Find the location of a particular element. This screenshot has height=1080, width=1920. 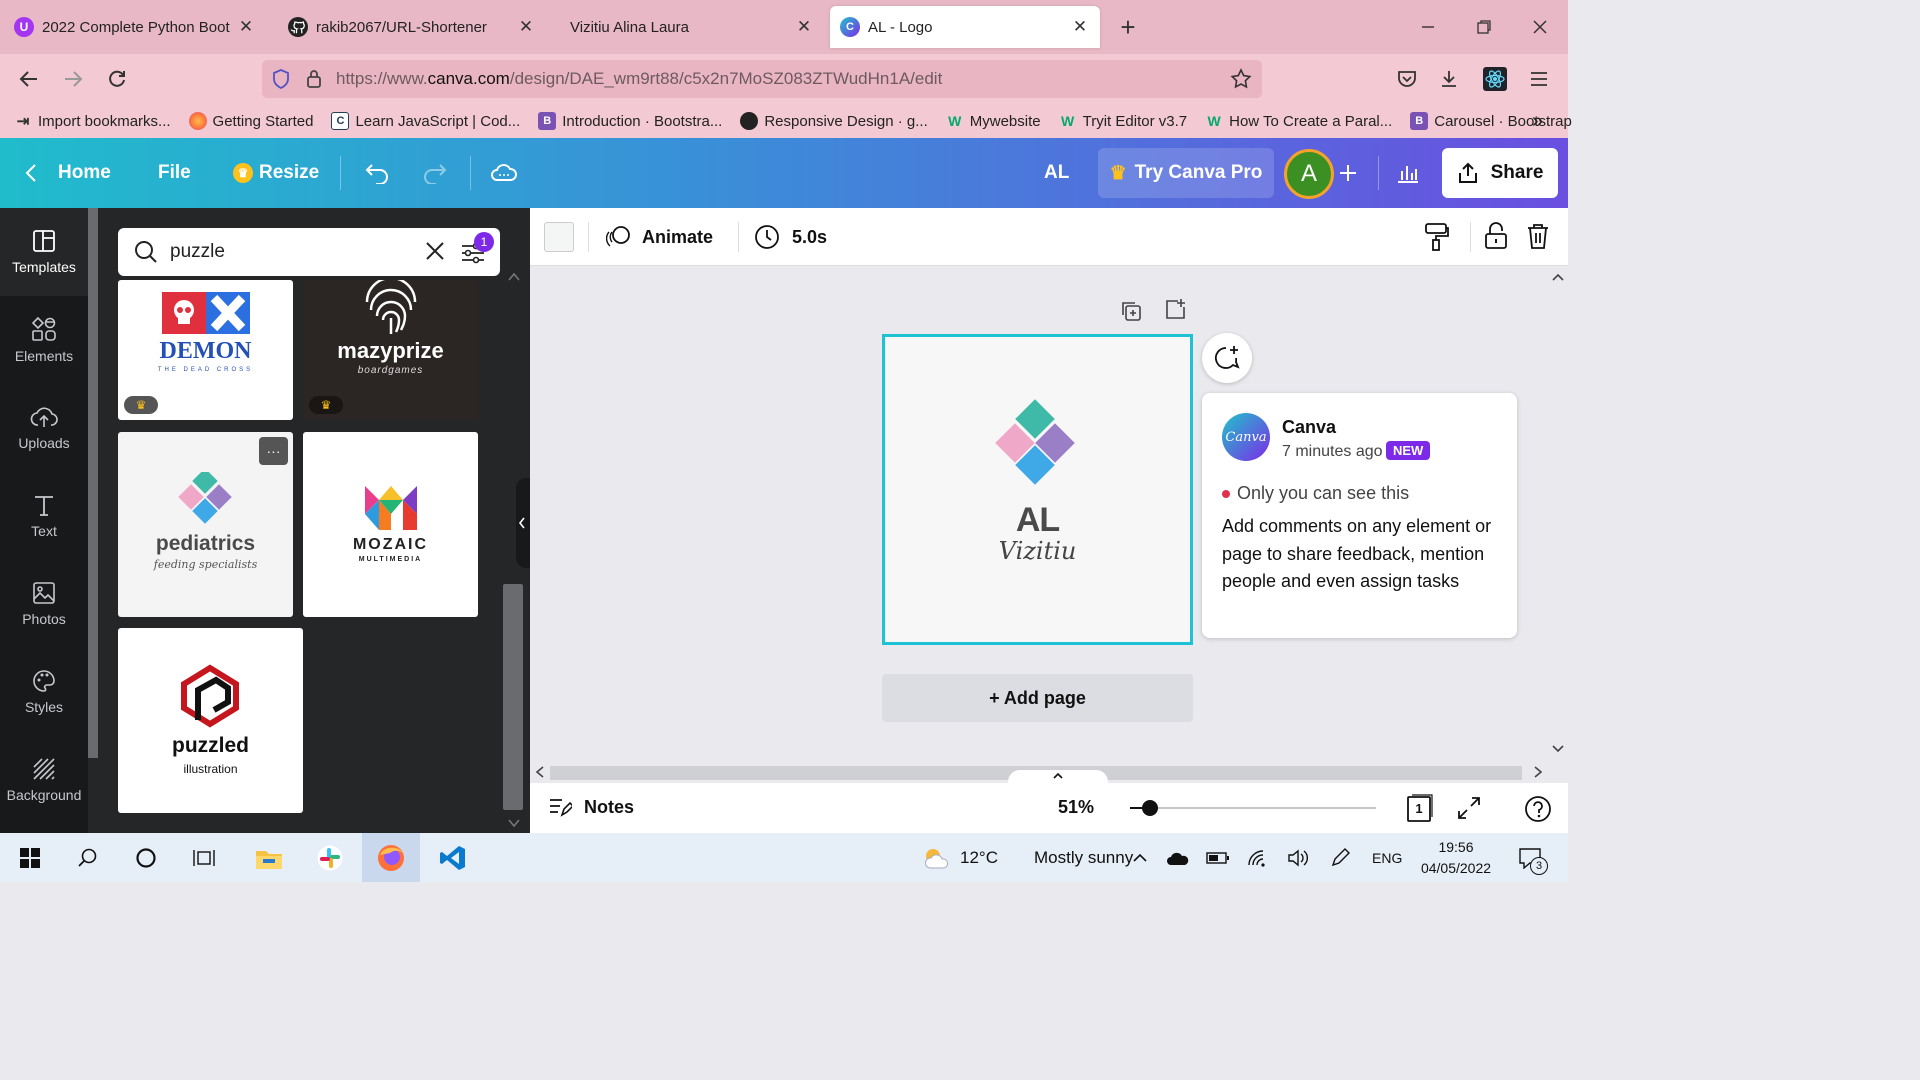

rail-item-styles: Styles is located at coordinates (44, 692).